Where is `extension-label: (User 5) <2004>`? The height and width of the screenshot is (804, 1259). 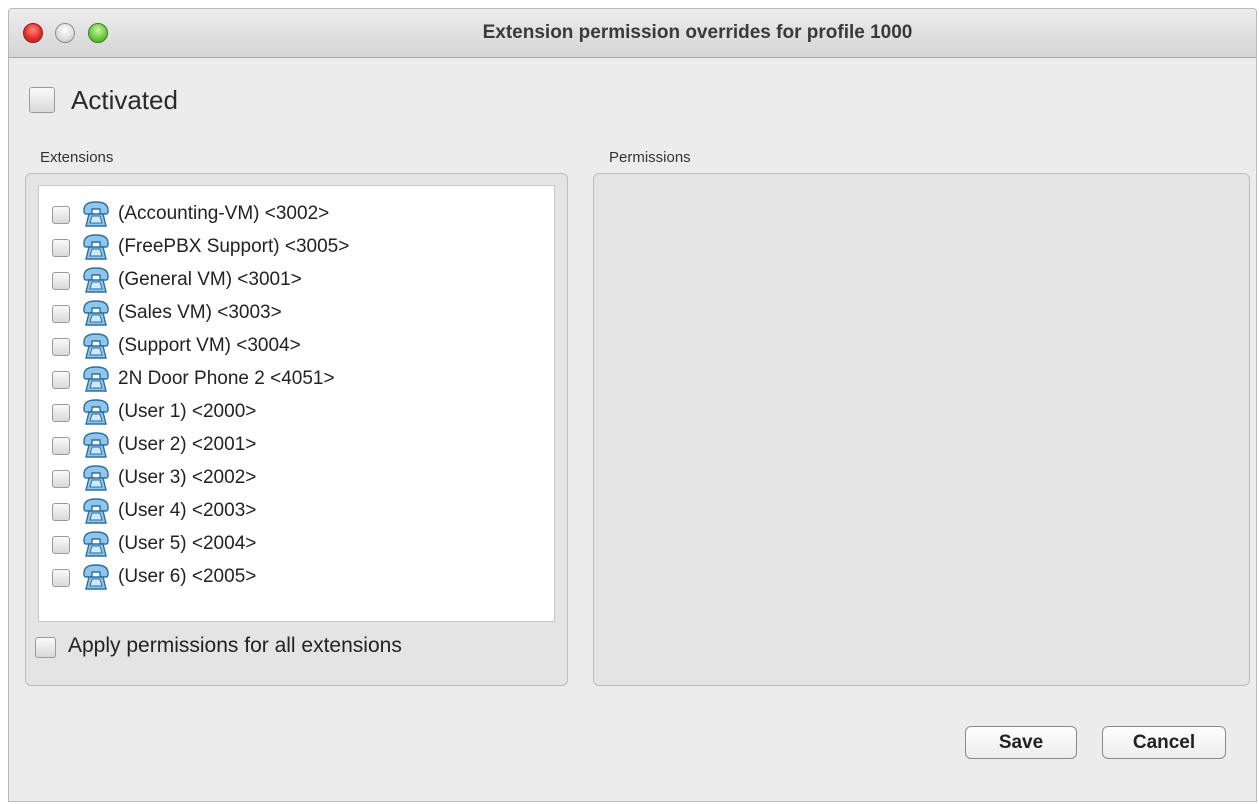
extension-label: (User 5) <2004> is located at coordinates (187, 543).